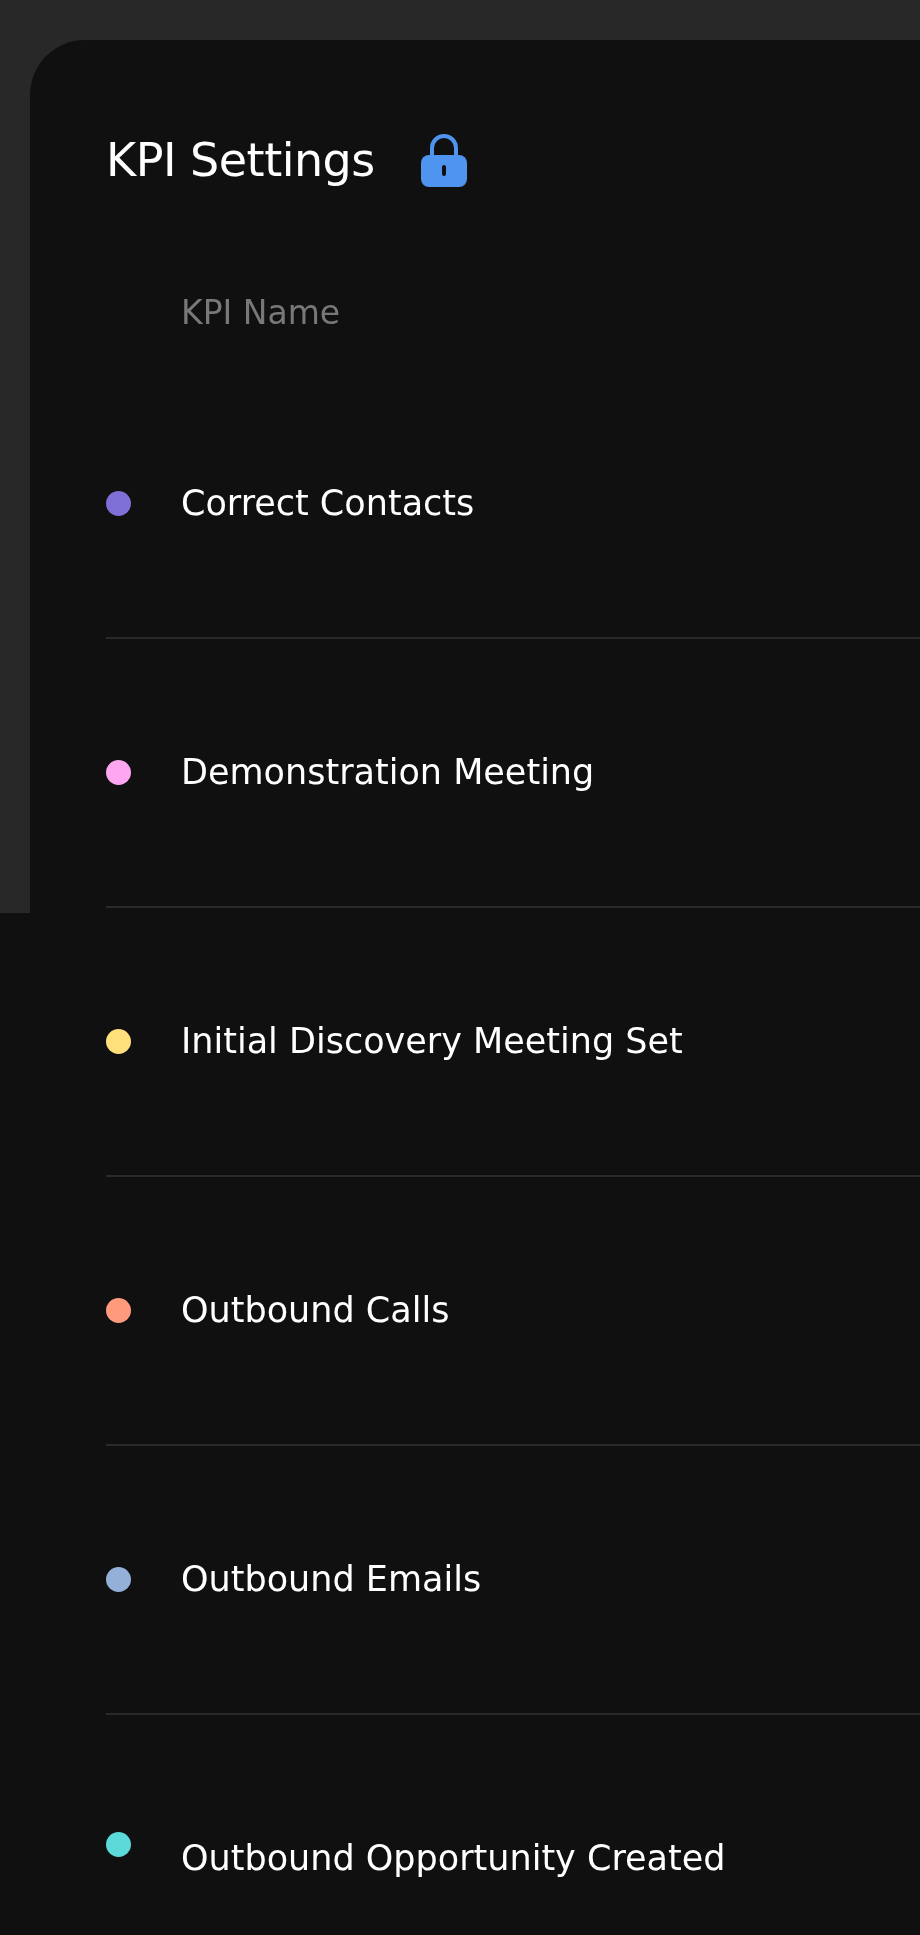 The height and width of the screenshot is (1935, 920). I want to click on column-header: KPI Name, so click(261, 313).